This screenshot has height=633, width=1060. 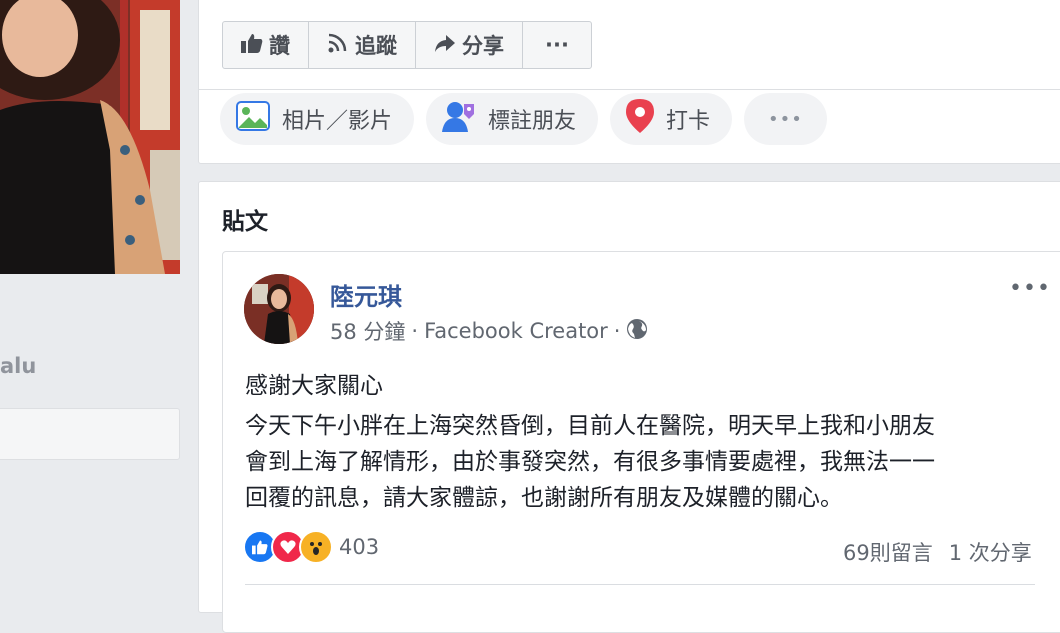 I want to click on page-name-partial: alu, so click(x=18, y=366).